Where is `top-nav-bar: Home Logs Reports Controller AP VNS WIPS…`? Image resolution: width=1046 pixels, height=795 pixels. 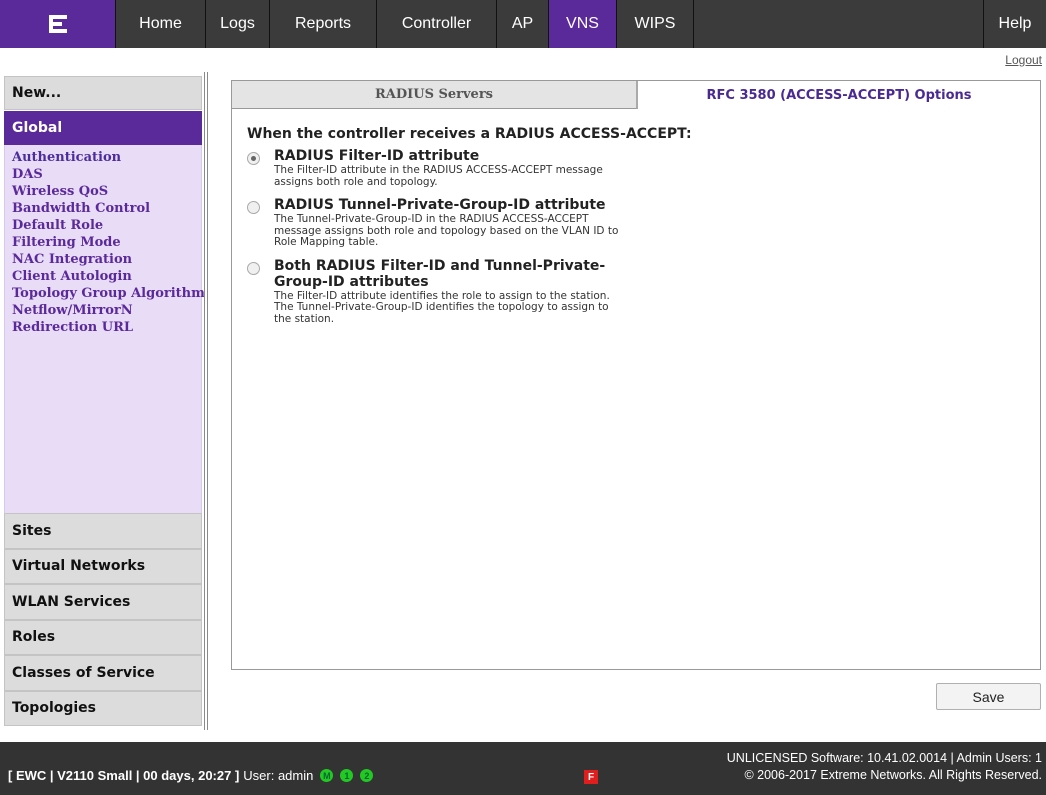
top-nav-bar: Home Logs Reports Controller AP VNS WIPS… is located at coordinates (523, 24).